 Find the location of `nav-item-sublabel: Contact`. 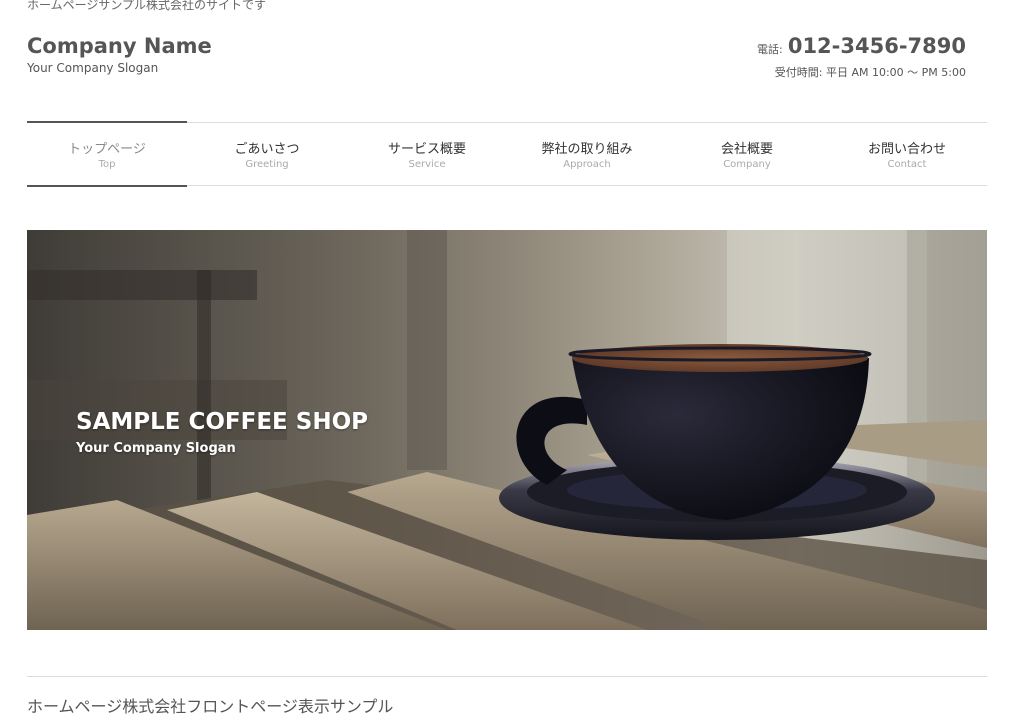

nav-item-sublabel: Contact is located at coordinates (907, 164).